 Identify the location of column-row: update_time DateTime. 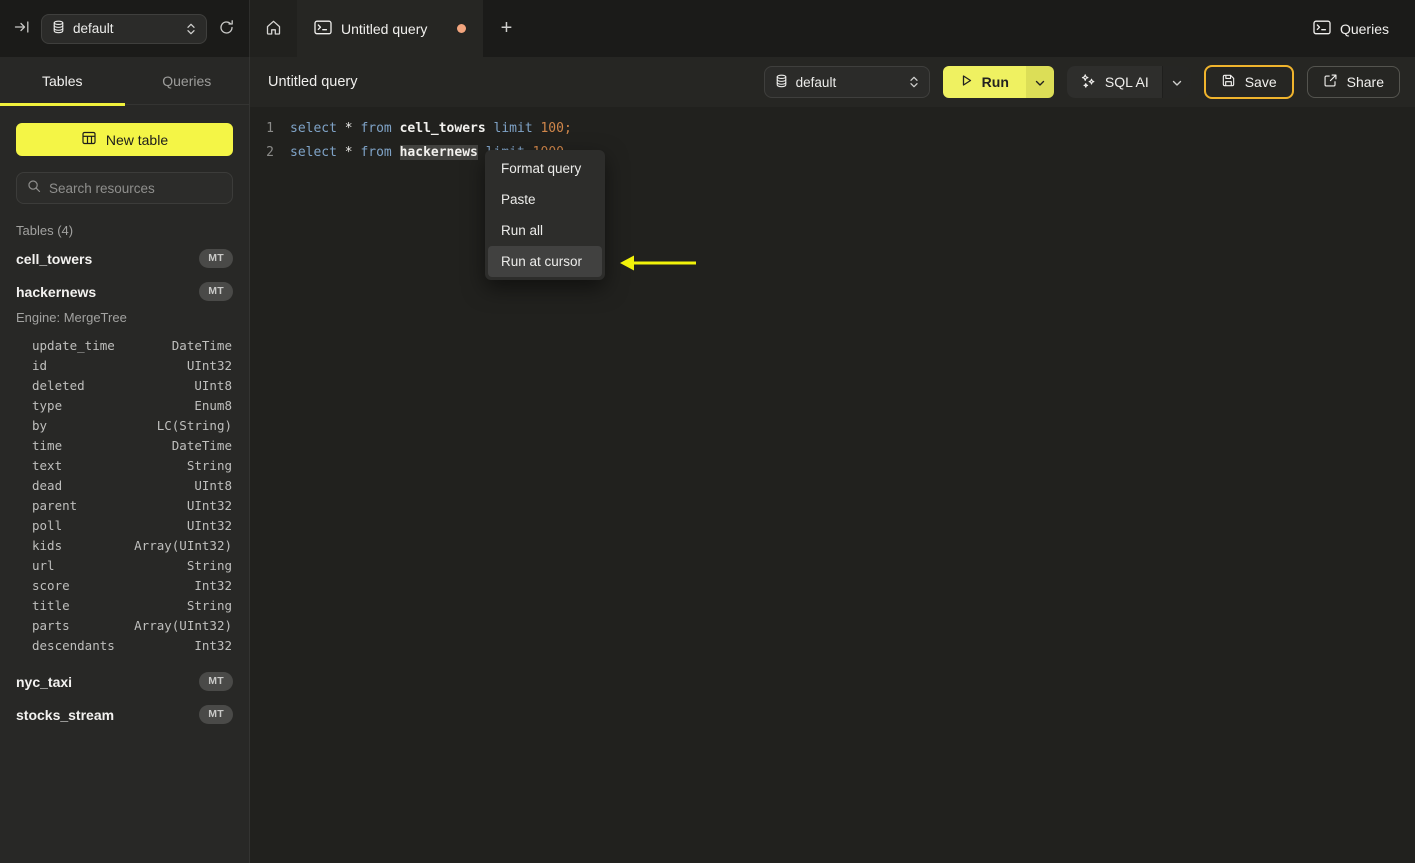
(132, 345).